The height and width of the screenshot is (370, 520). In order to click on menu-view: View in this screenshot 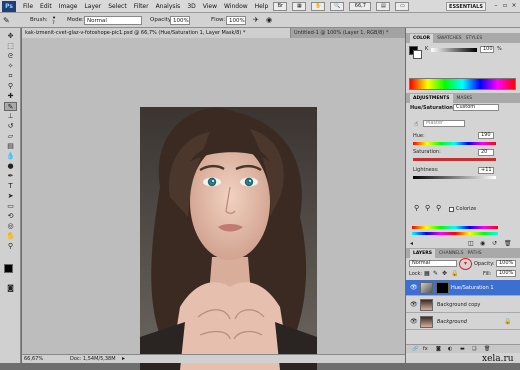, I will do `click(210, 6)`.